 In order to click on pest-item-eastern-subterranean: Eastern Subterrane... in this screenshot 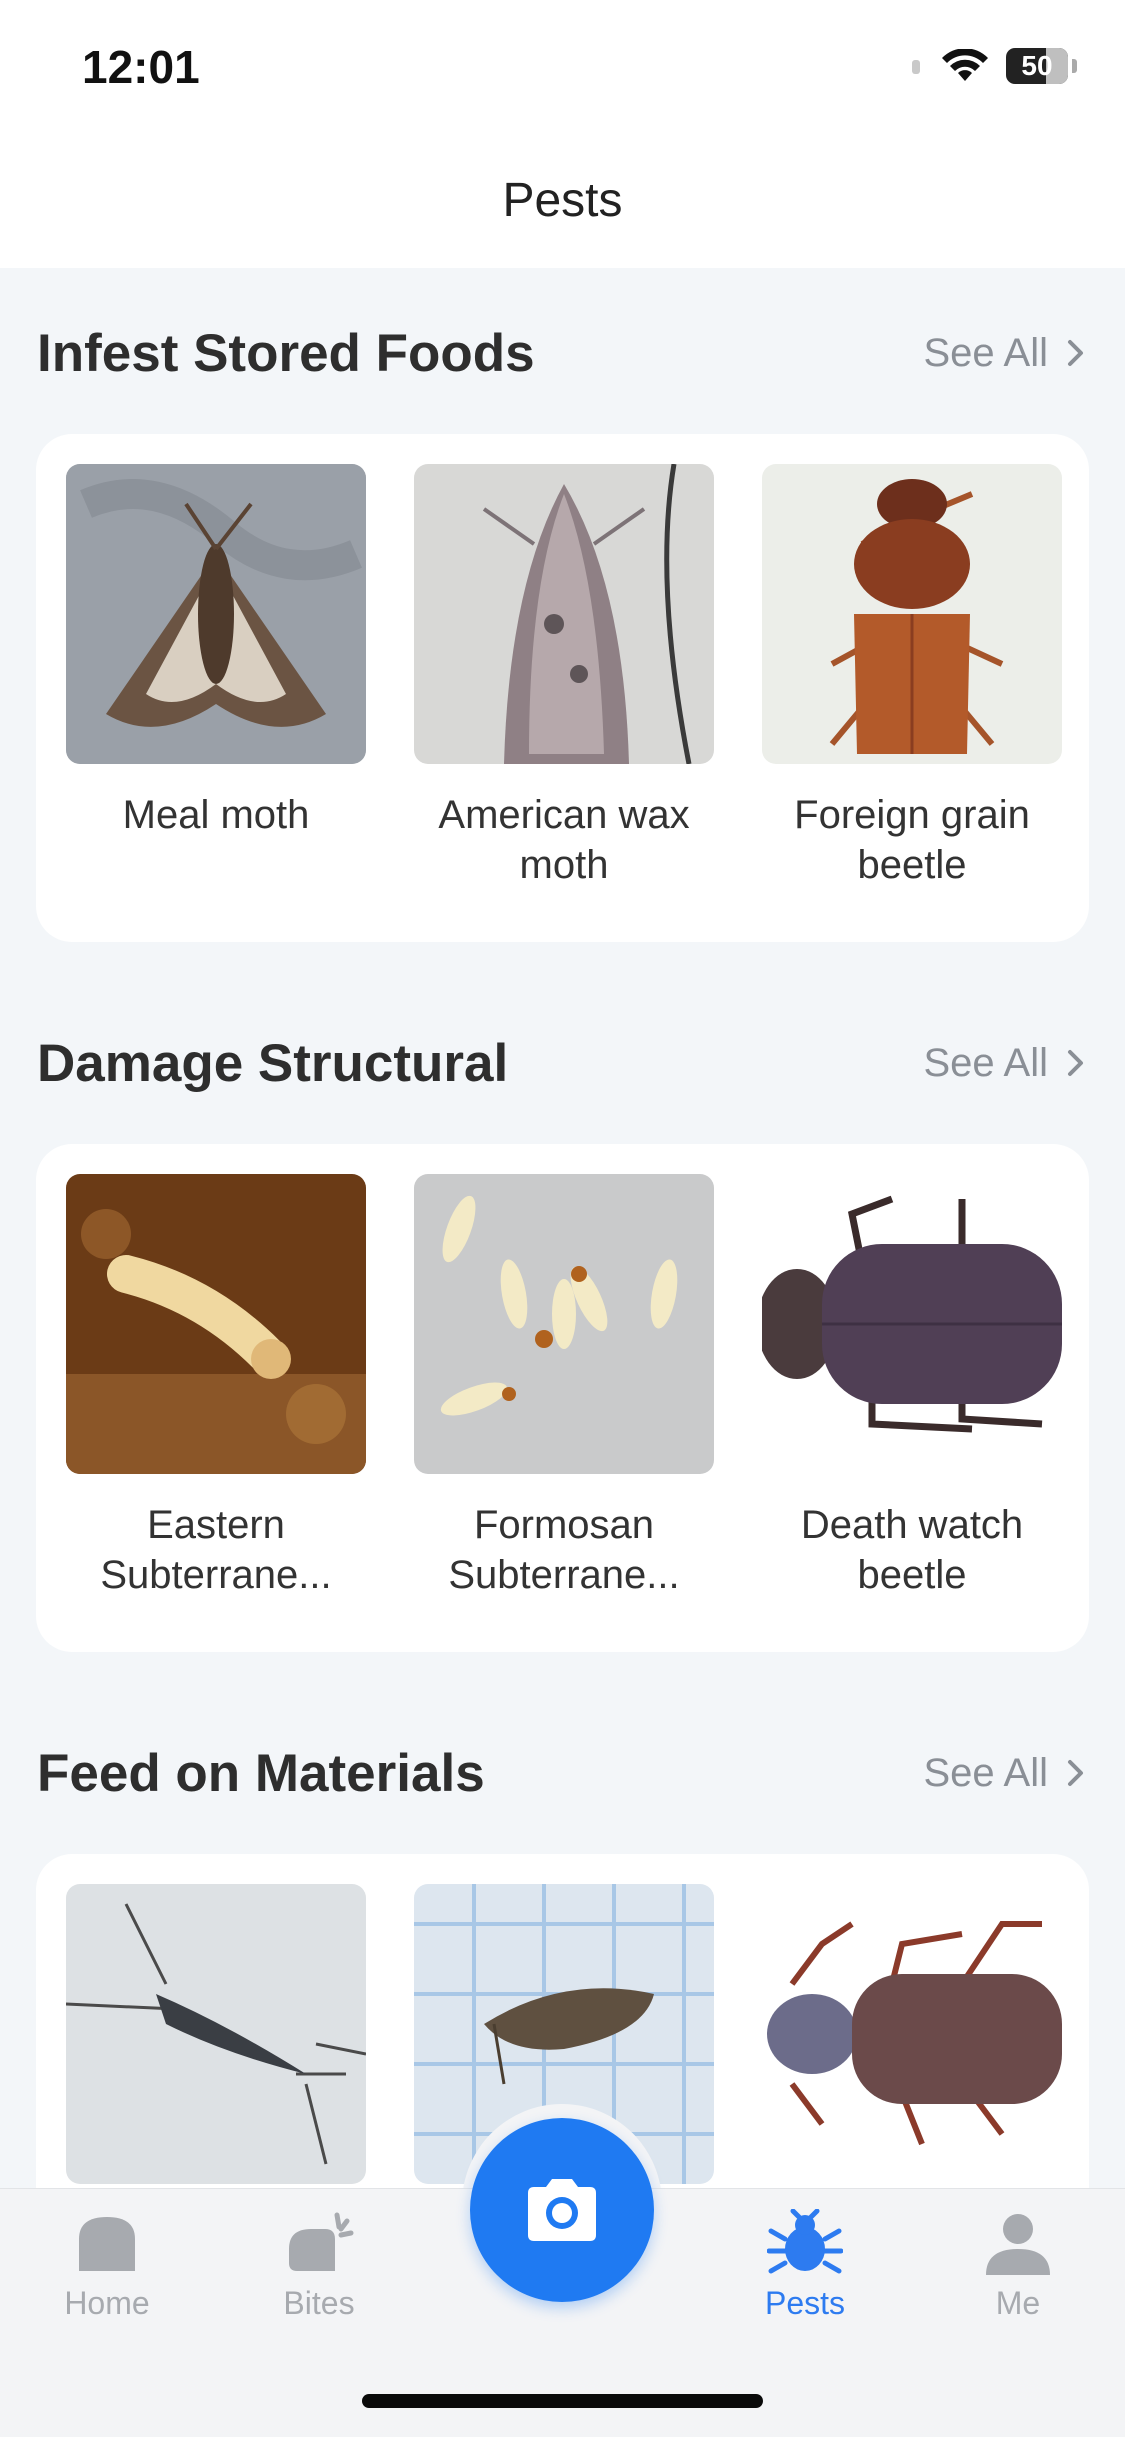, I will do `click(216, 1387)`.